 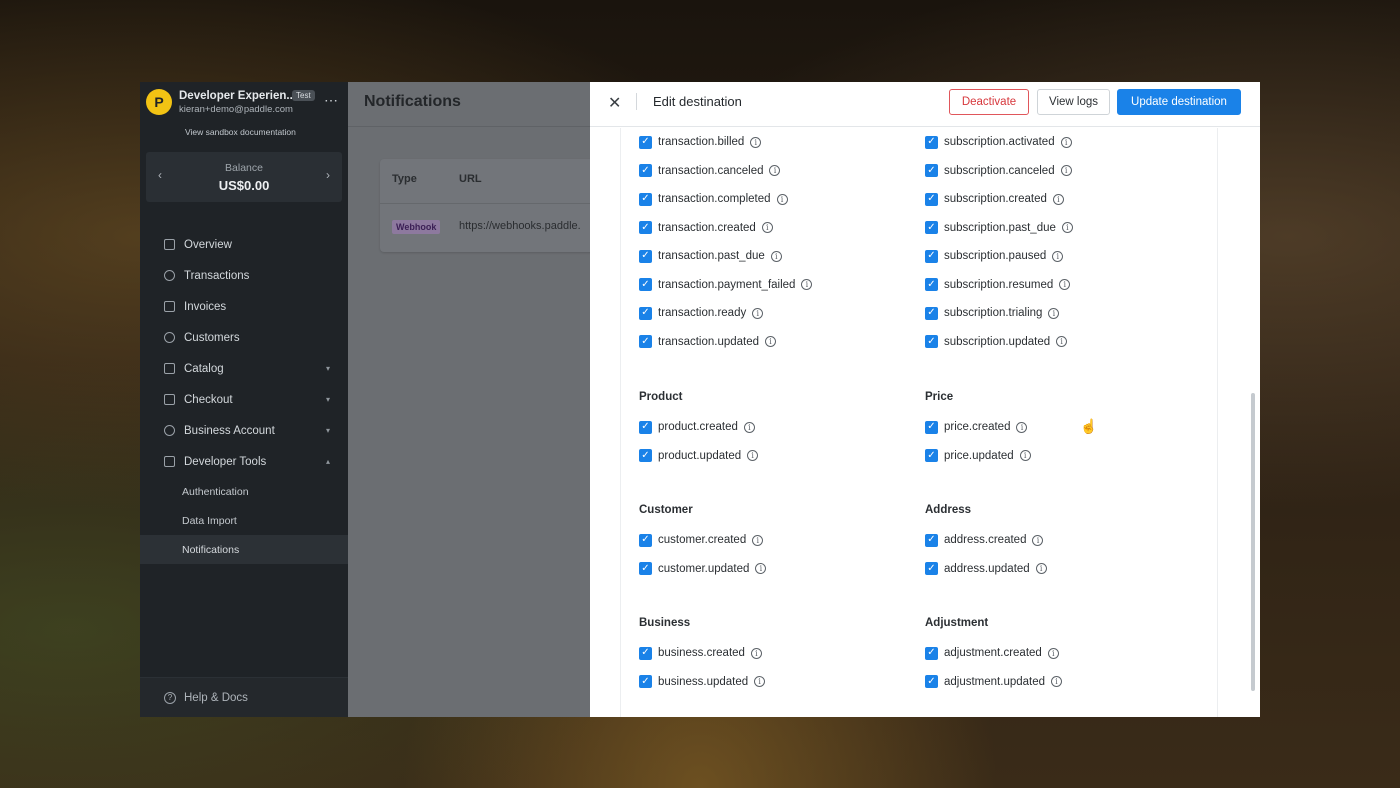 I want to click on sidebar-item-checkout: Checkout ▾, so click(x=244, y=399).